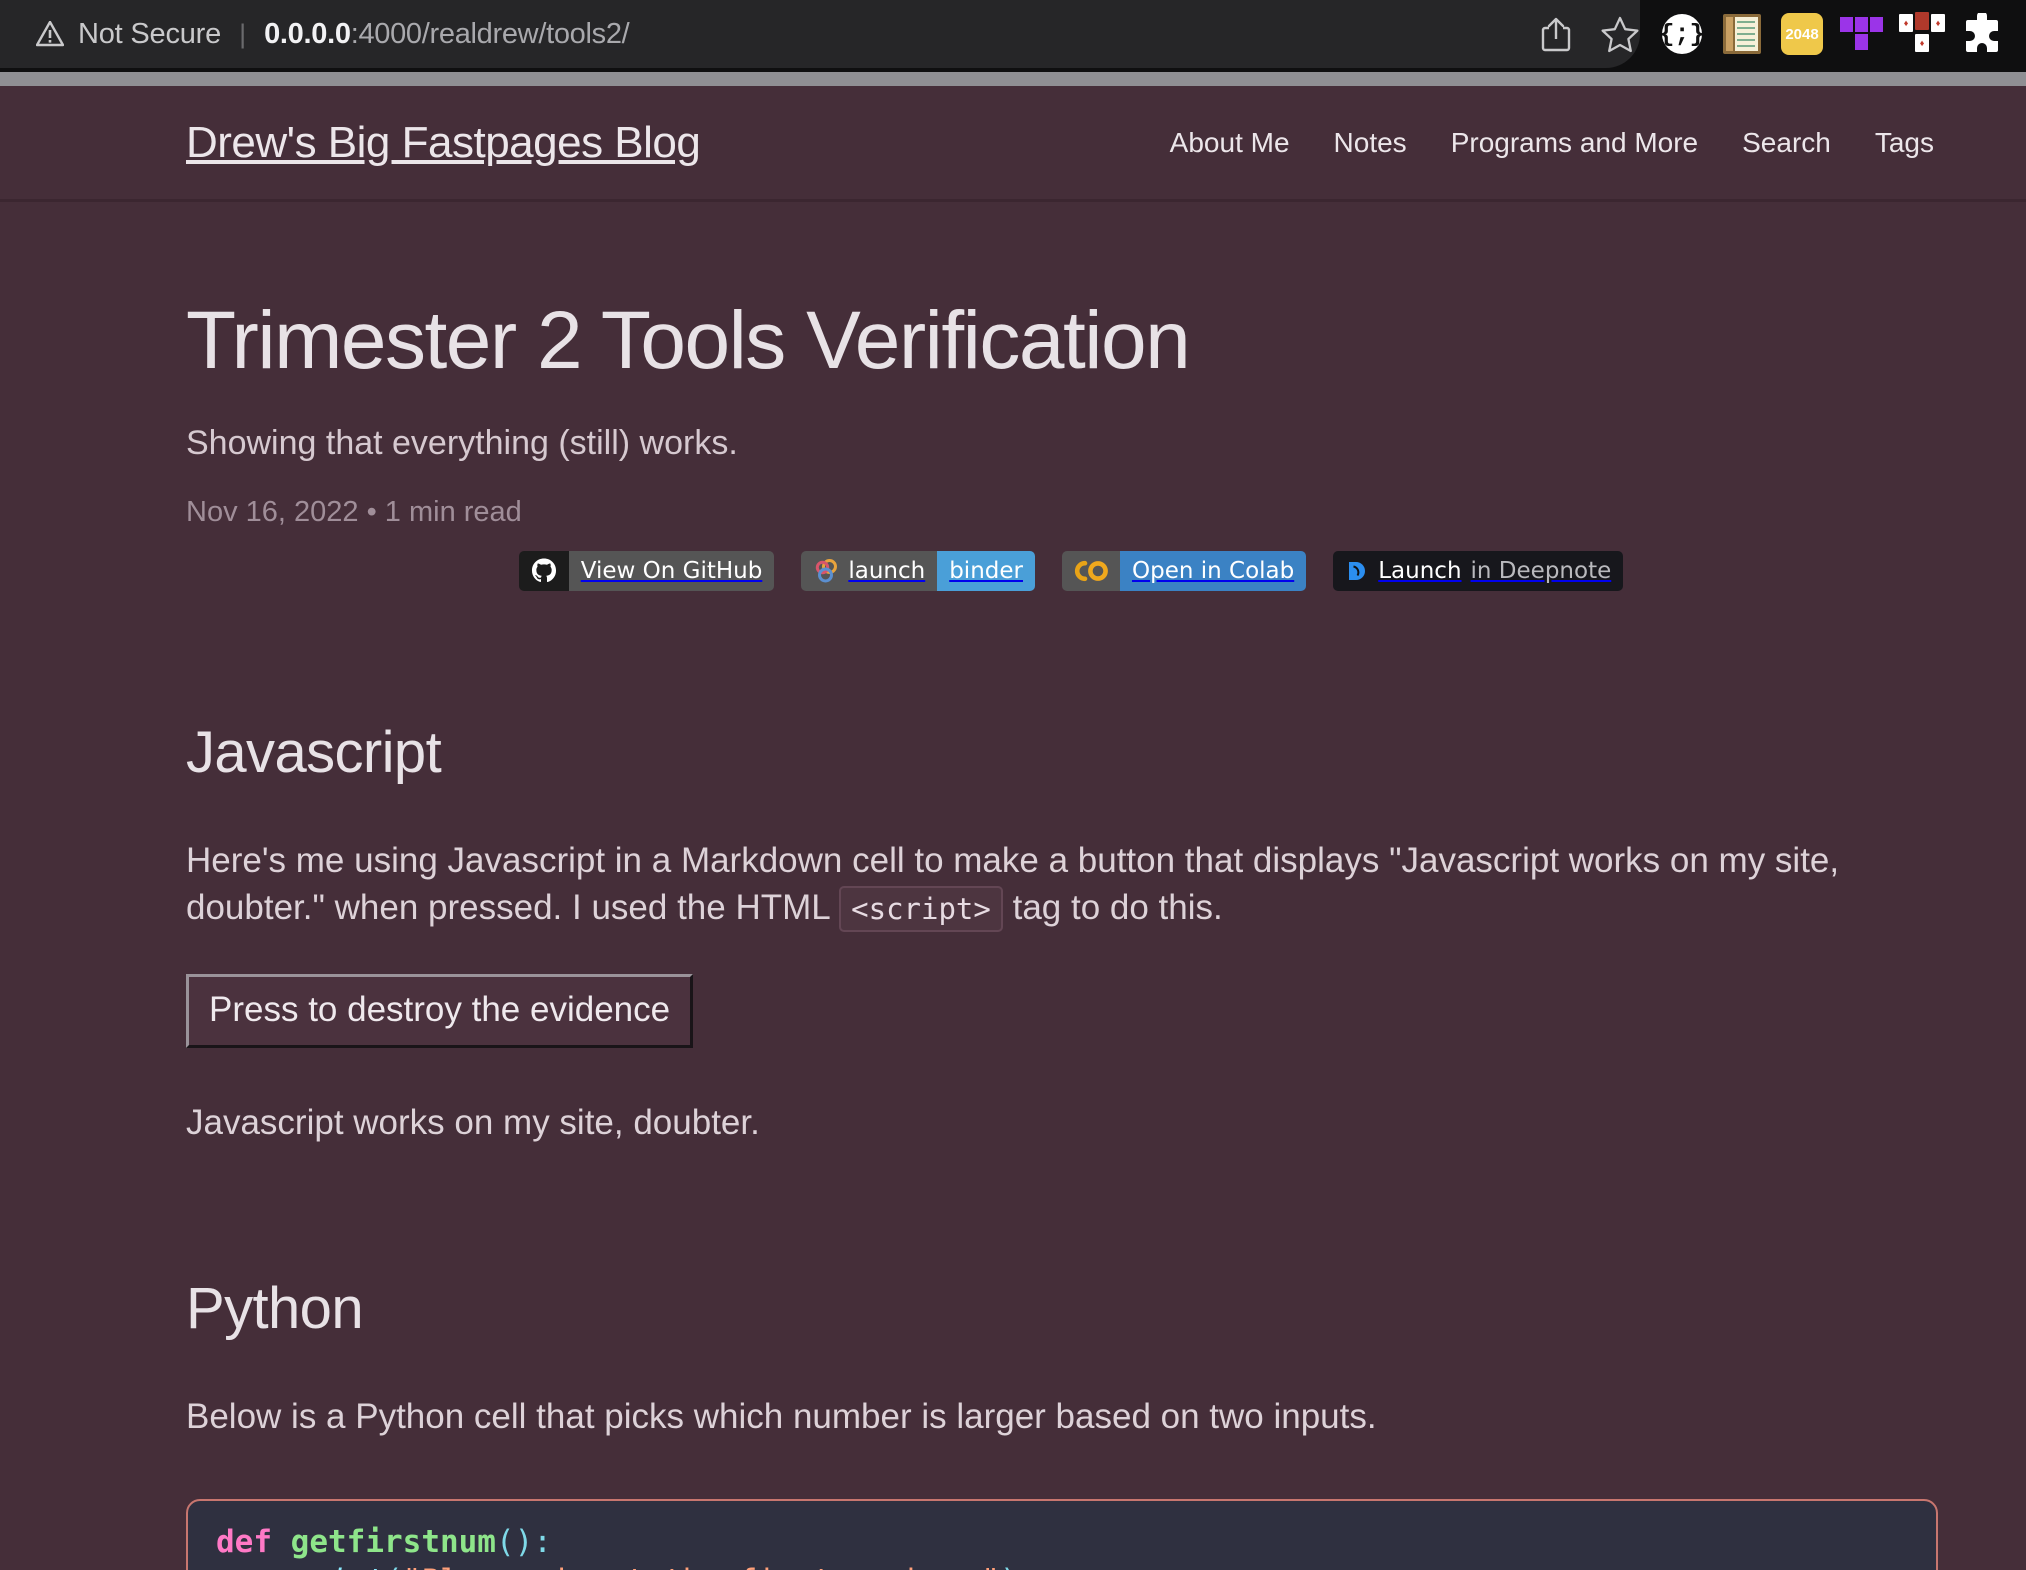 Image resolution: width=2026 pixels, height=1570 pixels. What do you see at coordinates (986, 571) in the screenshot?
I see `binder-badge-right: binder` at bounding box center [986, 571].